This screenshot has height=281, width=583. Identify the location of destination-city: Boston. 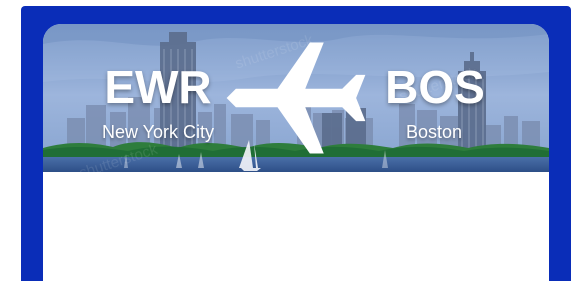
(434, 132).